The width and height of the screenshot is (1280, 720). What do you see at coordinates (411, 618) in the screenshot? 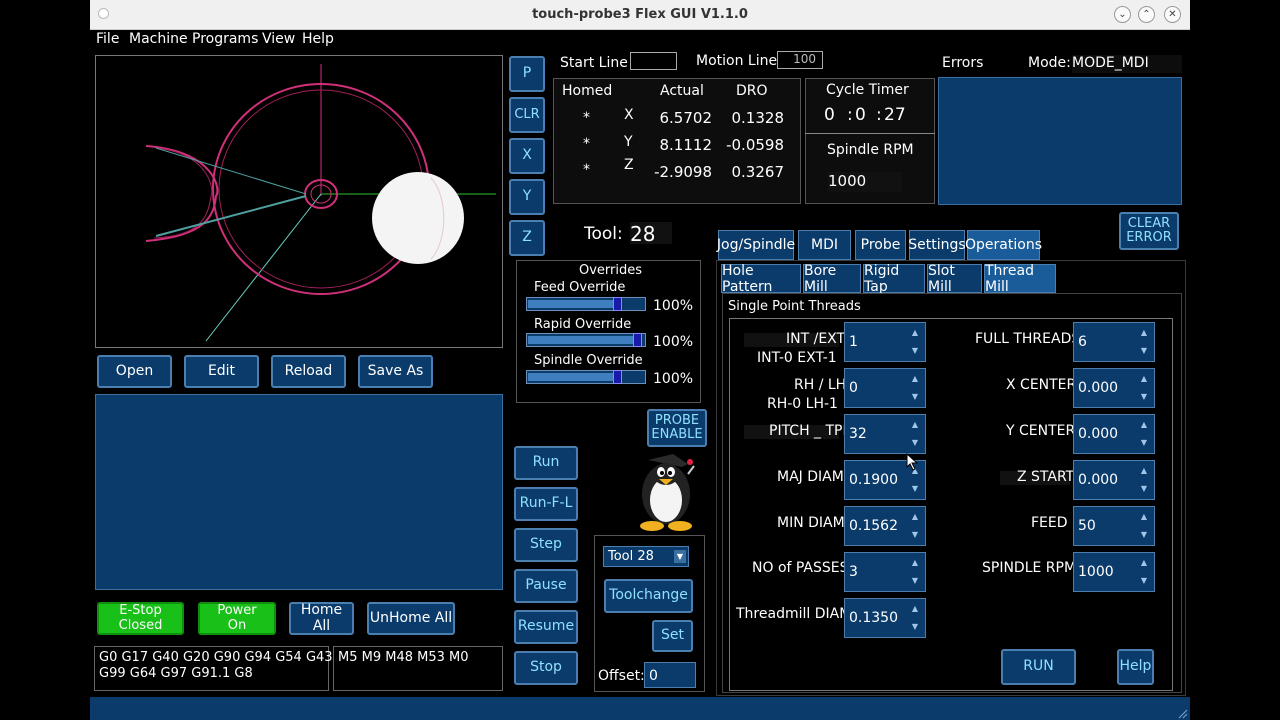
I see `unhome-all-button: UnHome All` at bounding box center [411, 618].